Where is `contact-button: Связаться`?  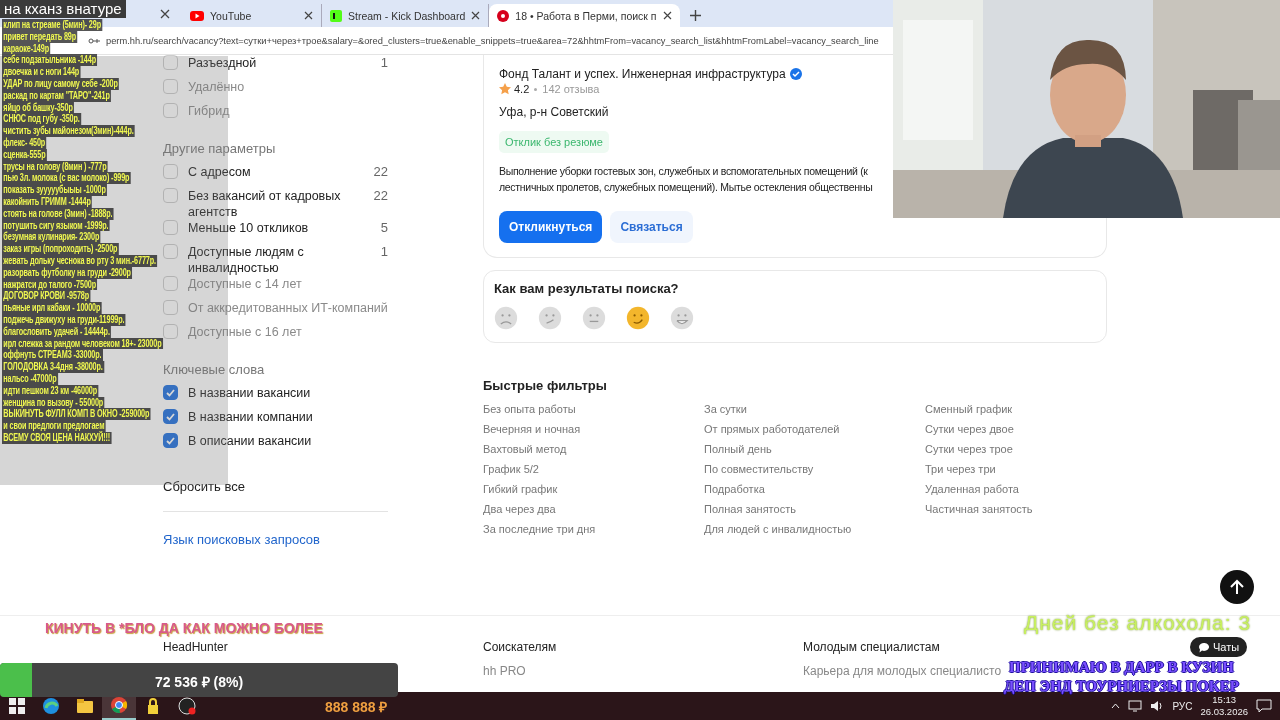
contact-button: Связаться is located at coordinates (651, 227).